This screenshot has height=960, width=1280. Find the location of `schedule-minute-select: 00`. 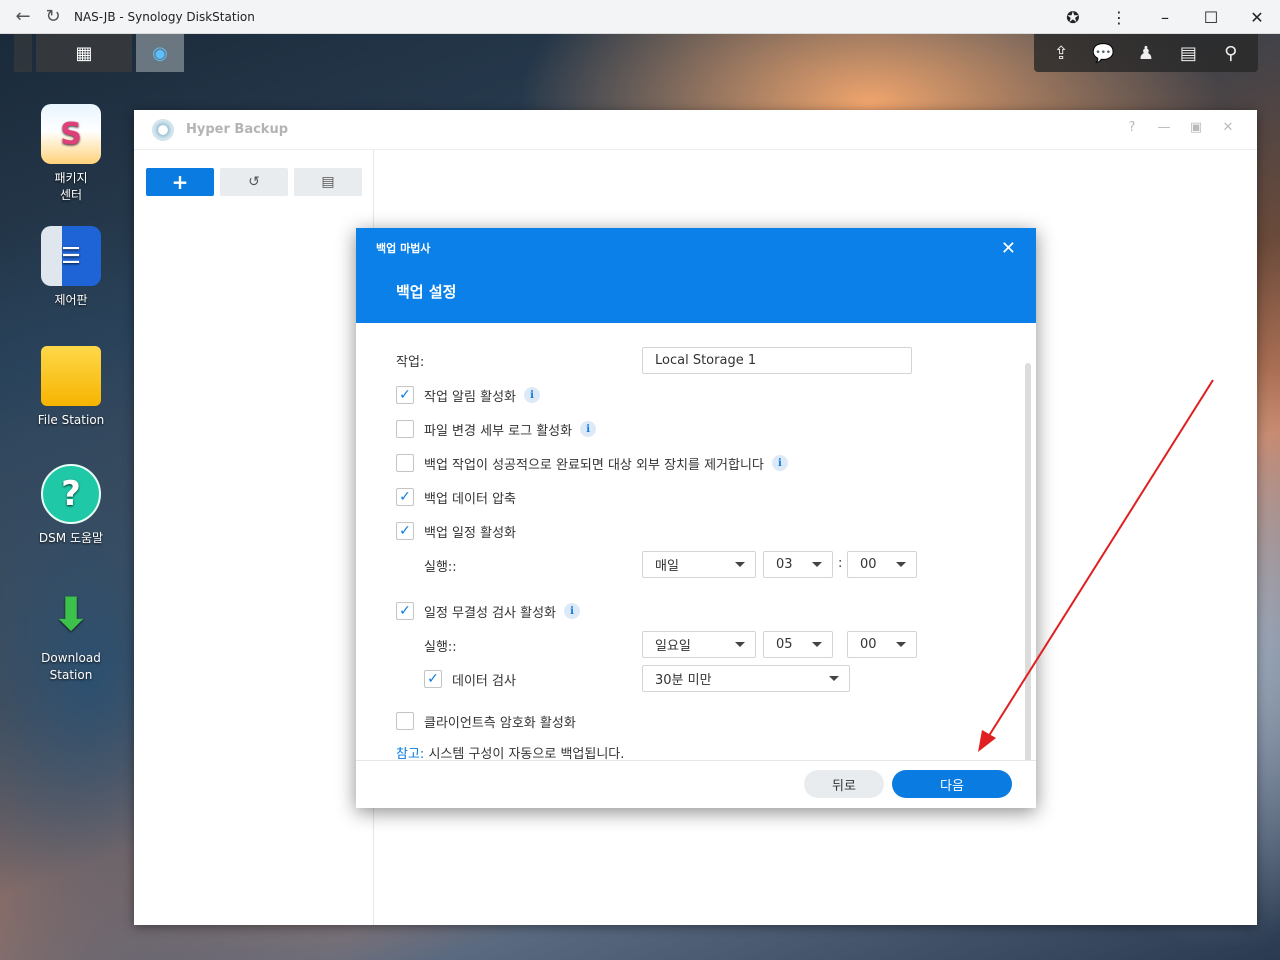

schedule-minute-select: 00 is located at coordinates (882, 564).